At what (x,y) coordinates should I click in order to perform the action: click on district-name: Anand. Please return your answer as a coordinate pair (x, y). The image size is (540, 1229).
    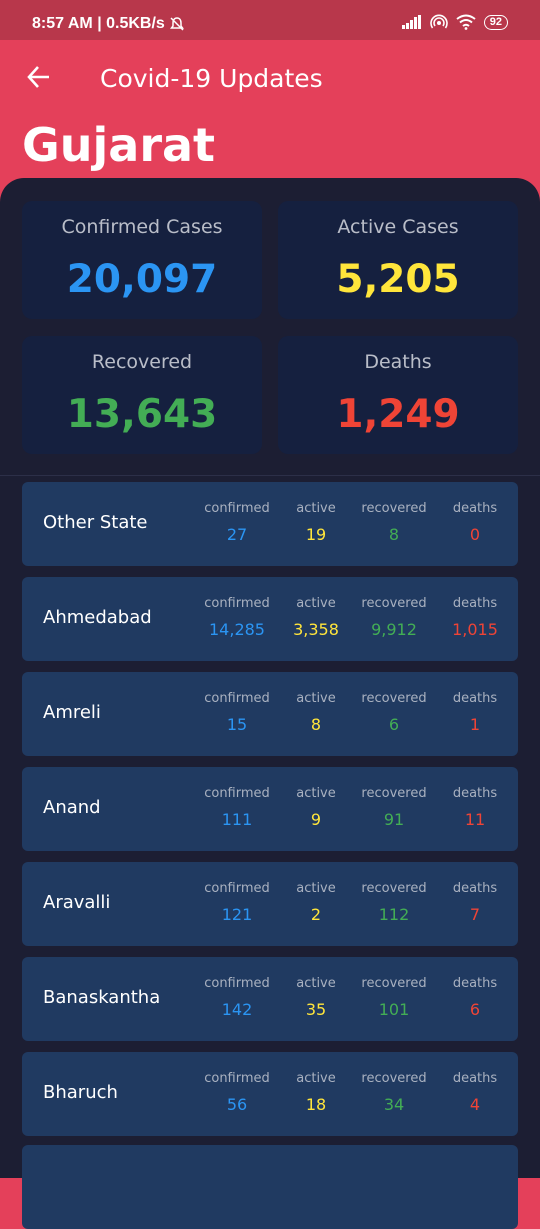
    Looking at the image, I should click on (72, 807).